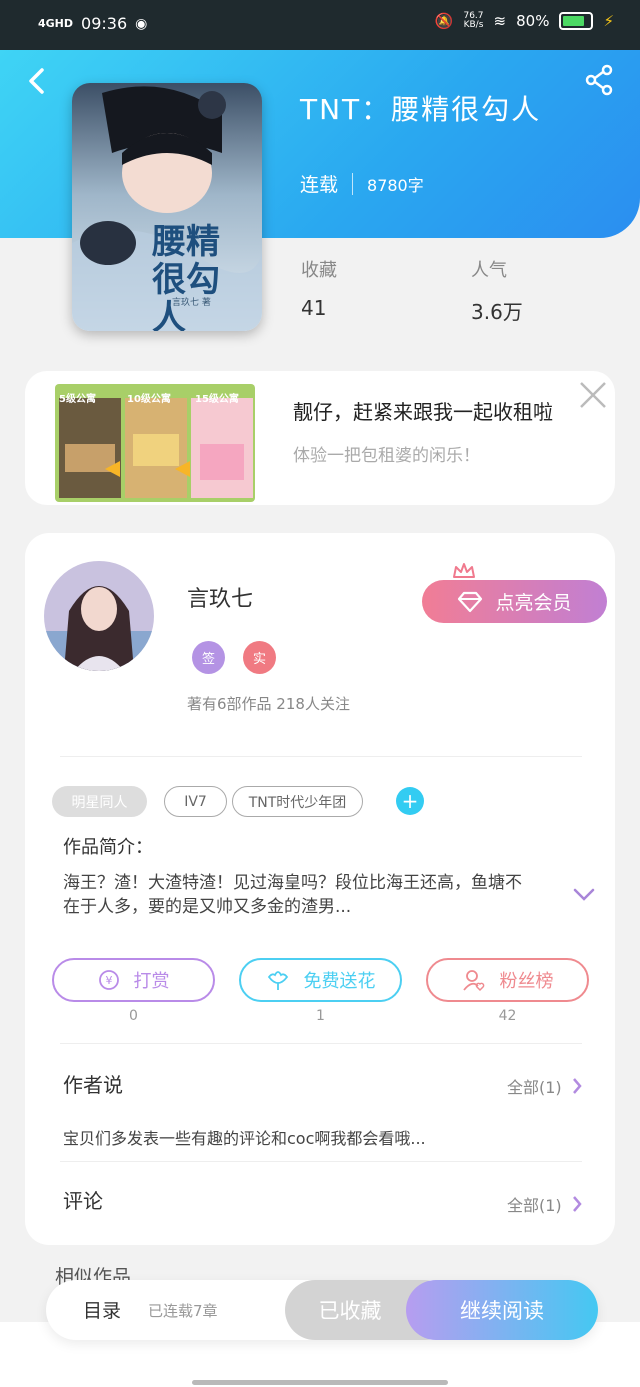  I want to click on charging-icon: ⚡, so click(608, 21).